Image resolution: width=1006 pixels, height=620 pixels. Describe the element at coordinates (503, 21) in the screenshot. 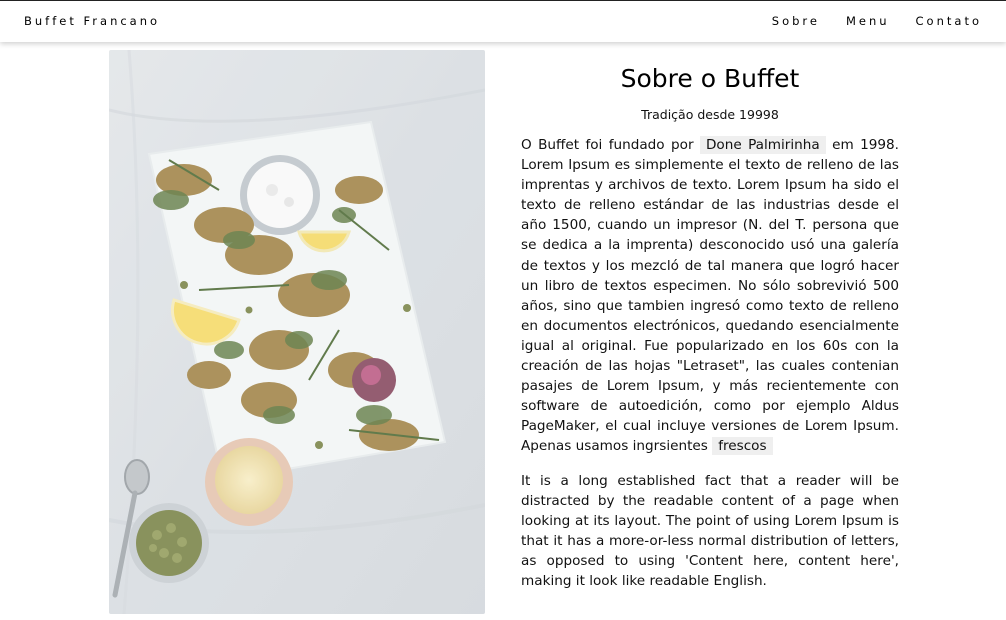

I see `navbar: Buffet Francano Sobre Menu Contato` at that location.